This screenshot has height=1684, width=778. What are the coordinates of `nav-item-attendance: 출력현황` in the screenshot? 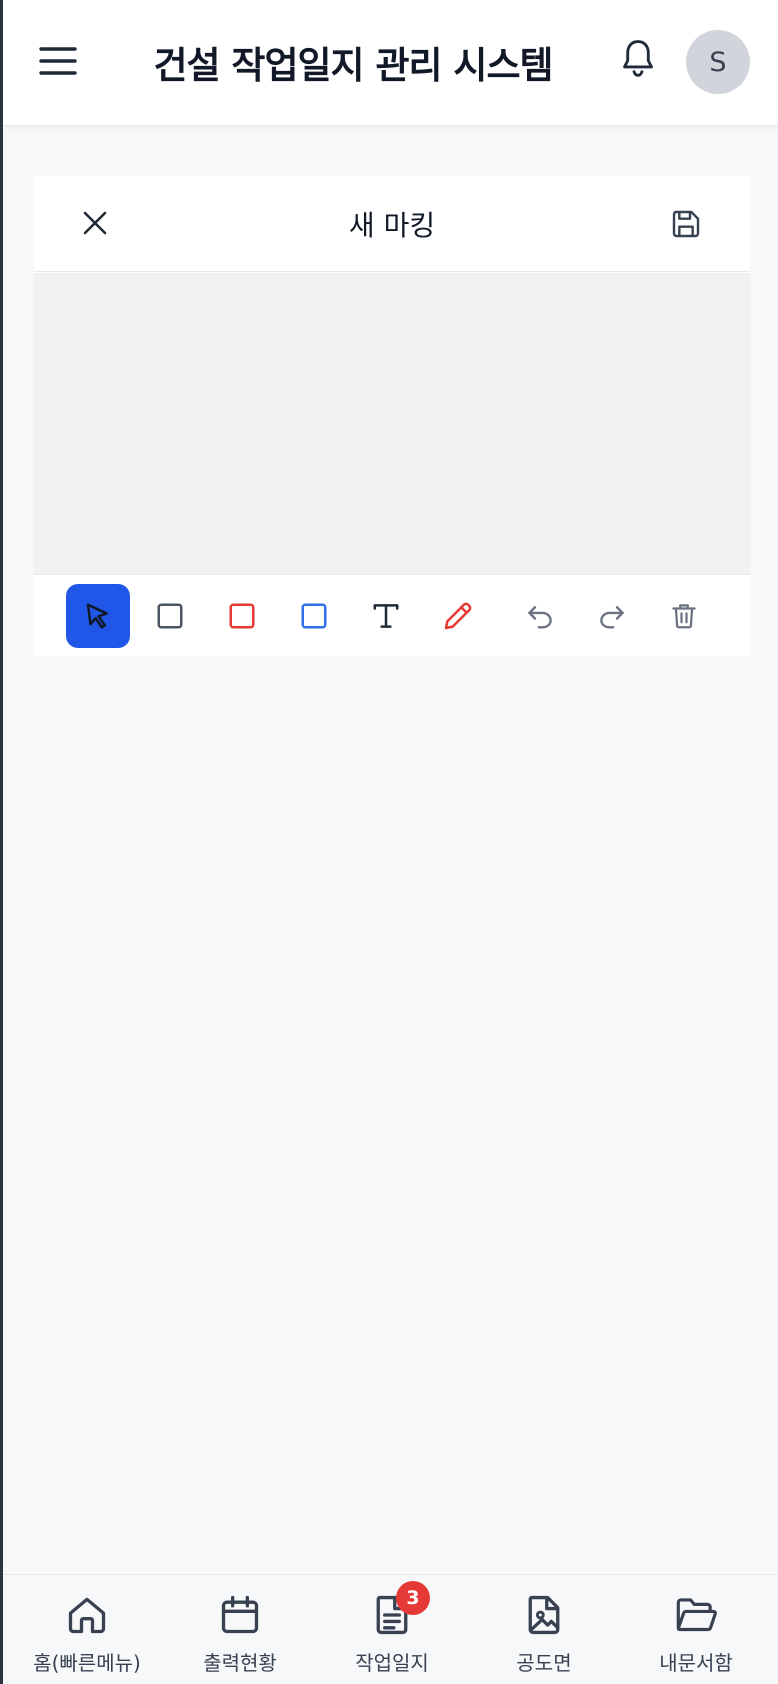 It's located at (240, 1629).